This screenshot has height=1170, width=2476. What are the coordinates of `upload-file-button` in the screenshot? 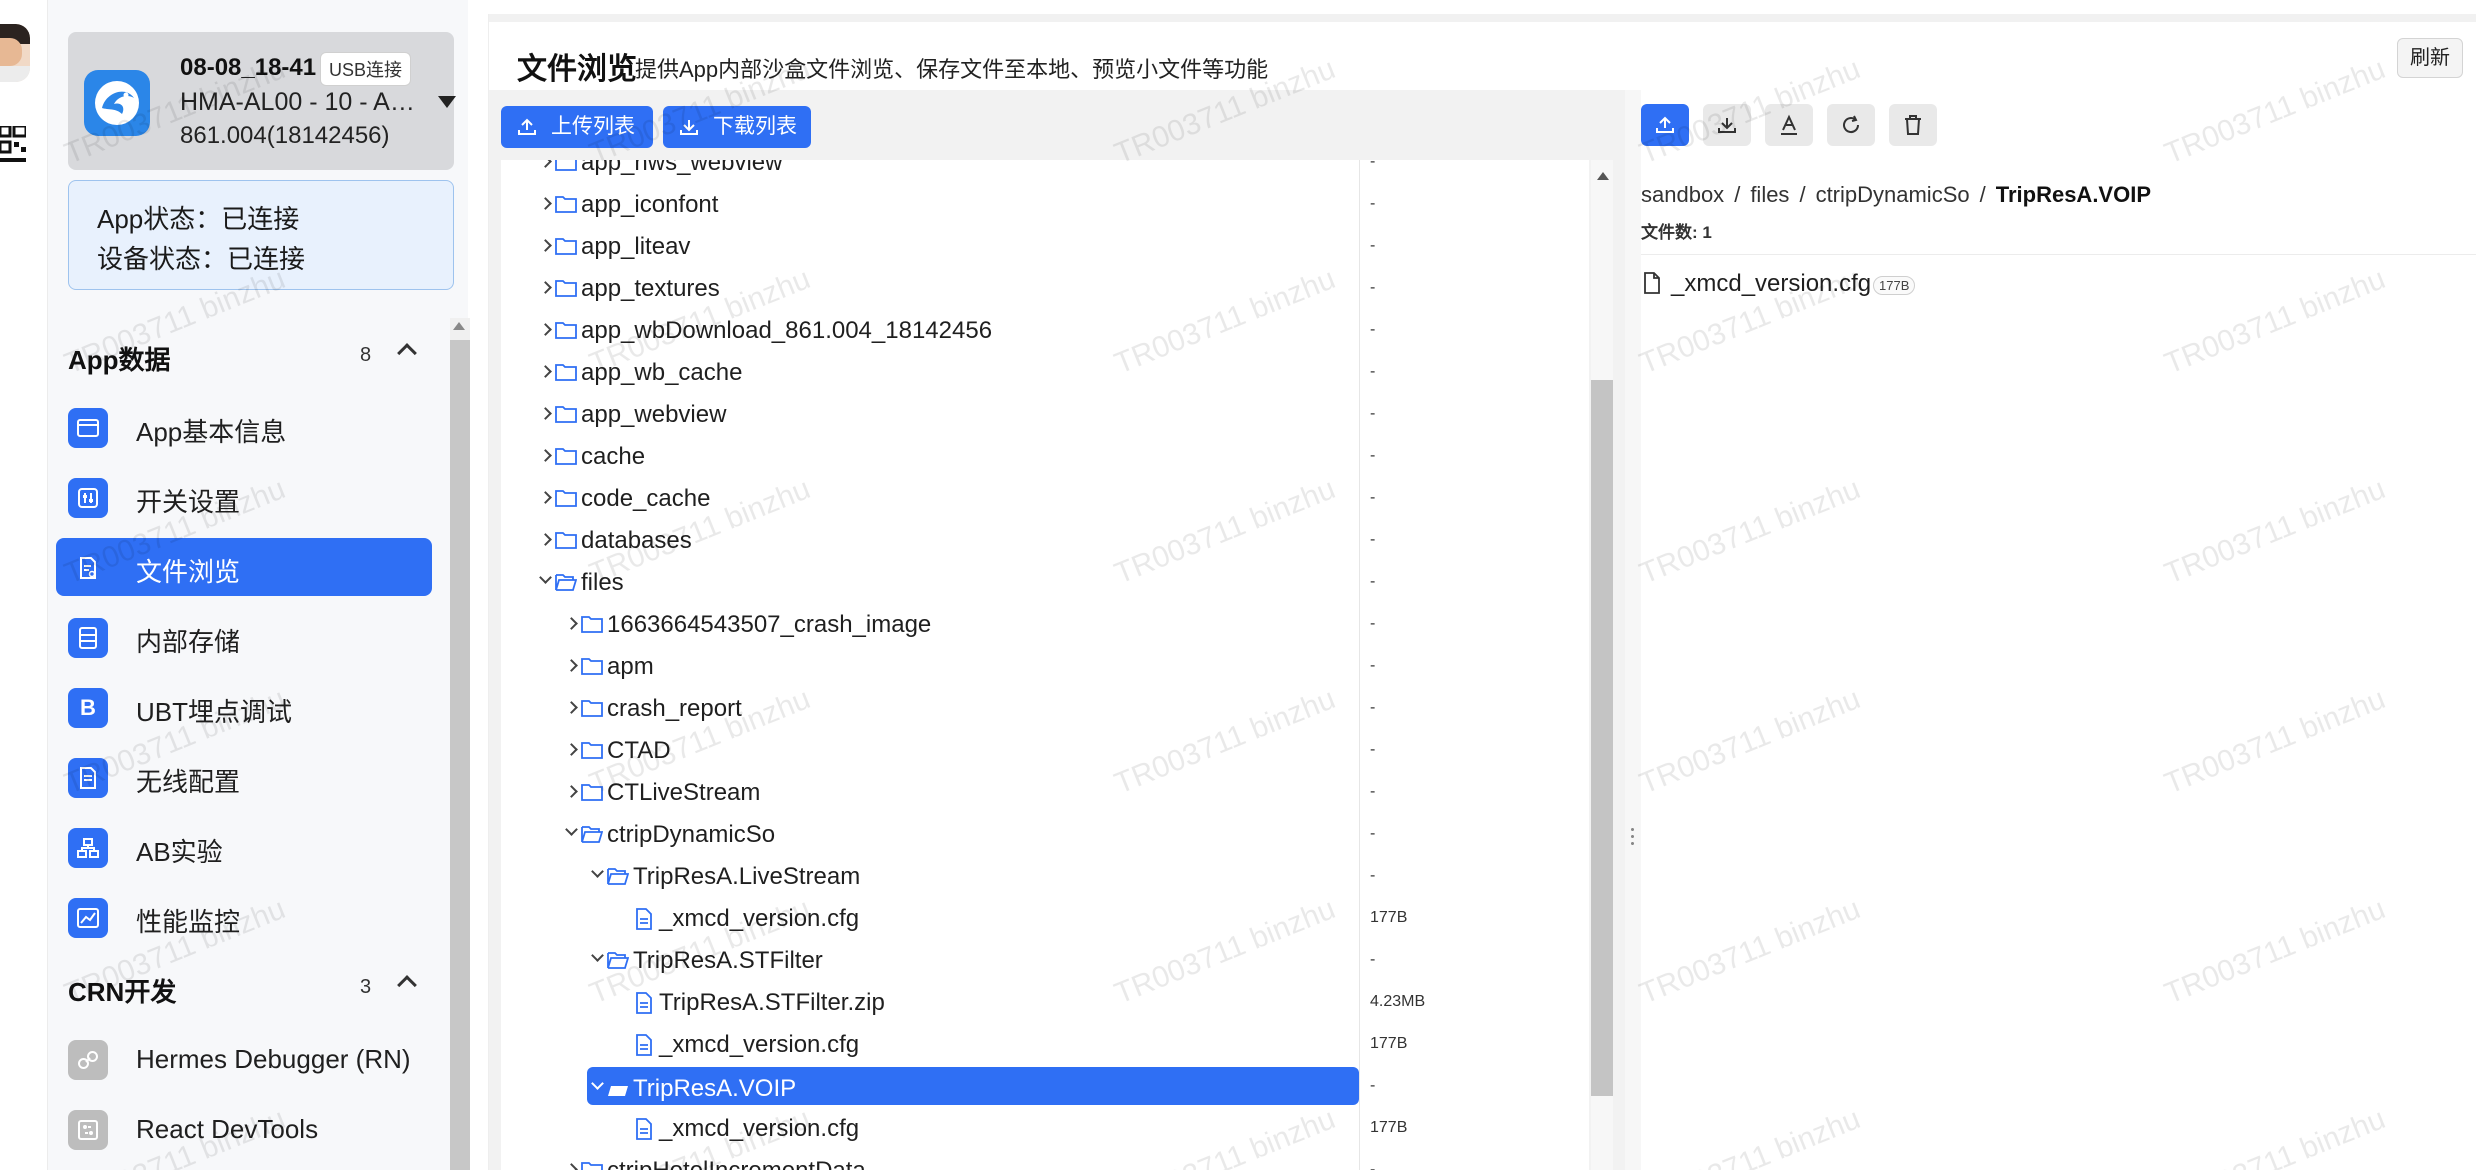 It's located at (1665, 125).